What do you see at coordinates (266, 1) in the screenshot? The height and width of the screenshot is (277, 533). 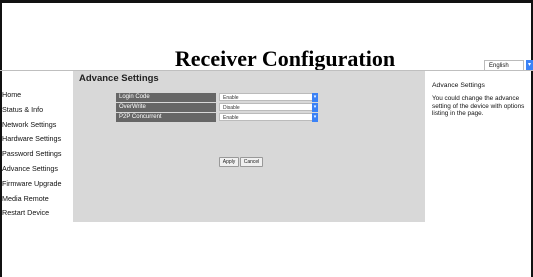 I see `window-frame-top` at bounding box center [266, 1].